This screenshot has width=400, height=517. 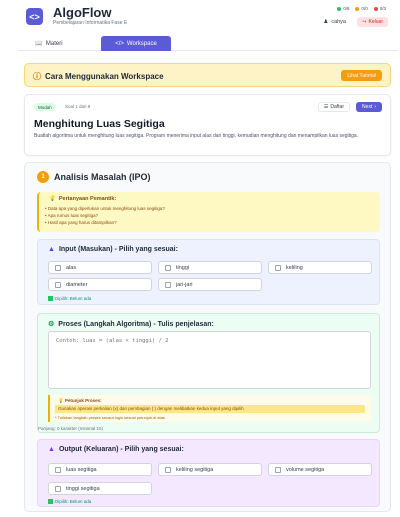 I want to click on option-label: tinggi segitiga, so click(x=83, y=488).